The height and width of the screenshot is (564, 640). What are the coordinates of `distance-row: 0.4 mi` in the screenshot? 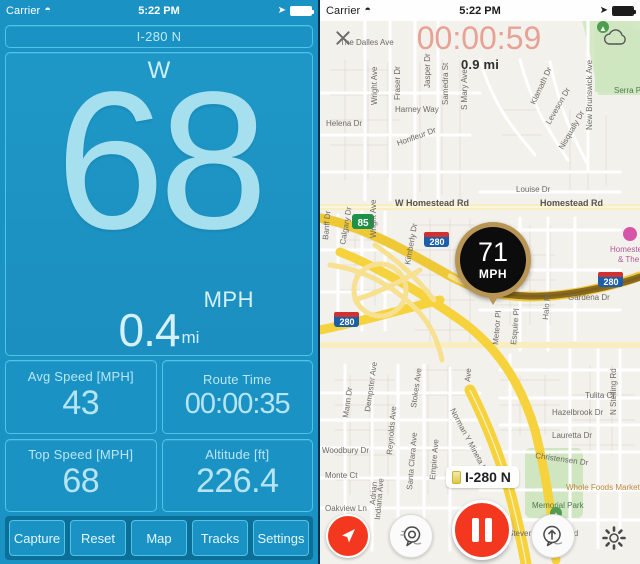 It's located at (159, 330).